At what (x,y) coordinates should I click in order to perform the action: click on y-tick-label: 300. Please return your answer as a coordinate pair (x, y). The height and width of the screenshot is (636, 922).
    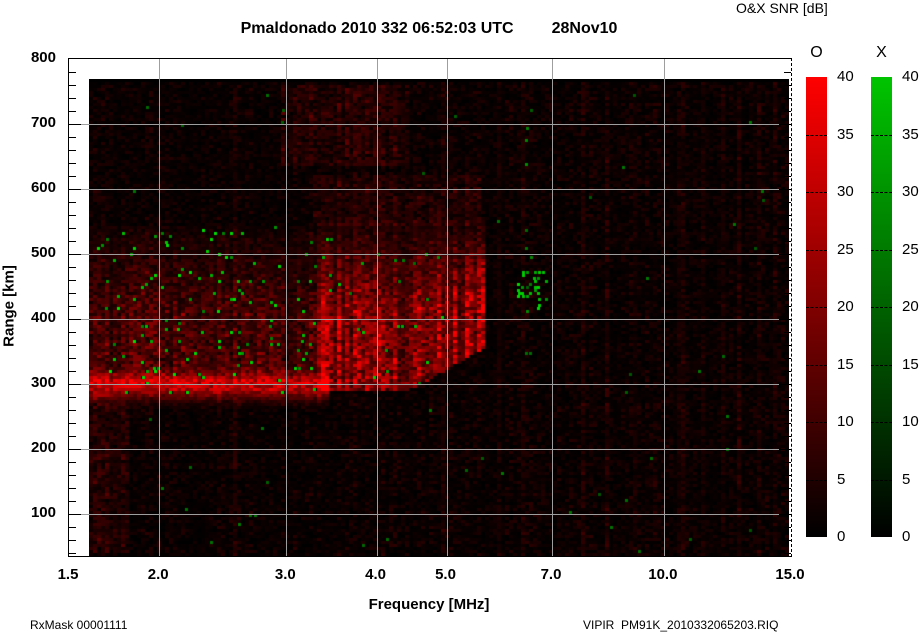
    Looking at the image, I should click on (43, 382).